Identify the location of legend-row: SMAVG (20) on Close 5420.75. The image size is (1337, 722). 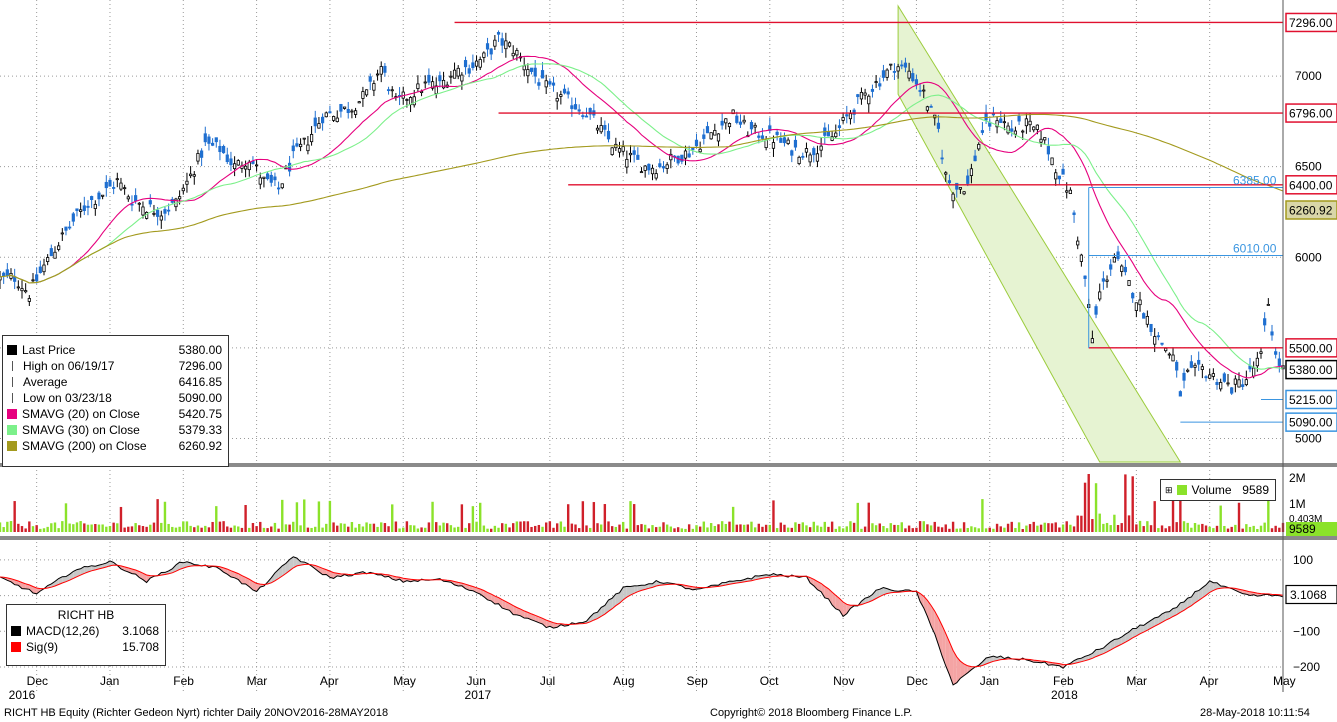
(115, 414).